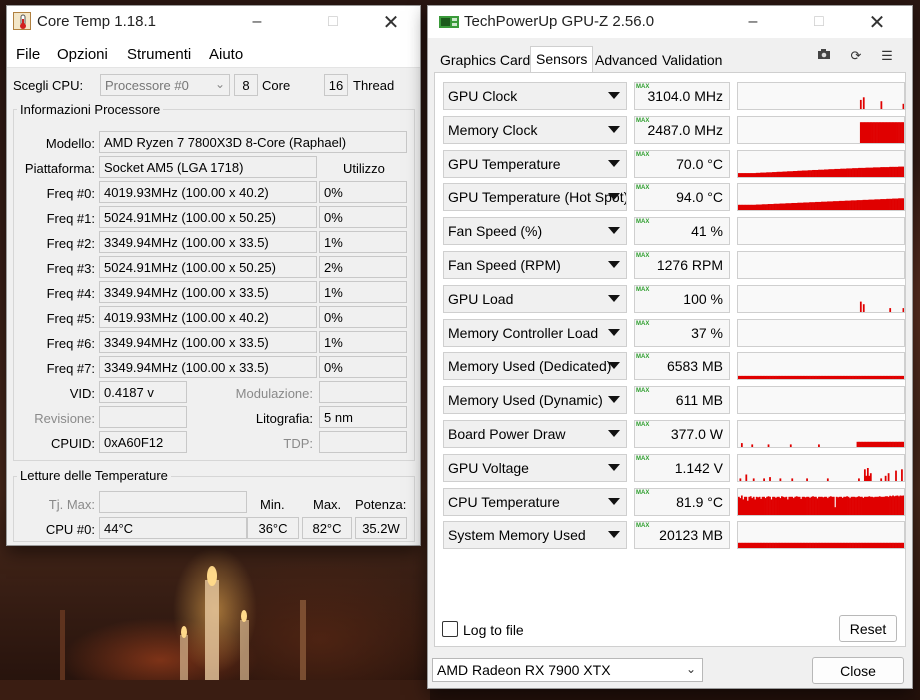  I want to click on refresh-icon: ⟳, so click(856, 56).